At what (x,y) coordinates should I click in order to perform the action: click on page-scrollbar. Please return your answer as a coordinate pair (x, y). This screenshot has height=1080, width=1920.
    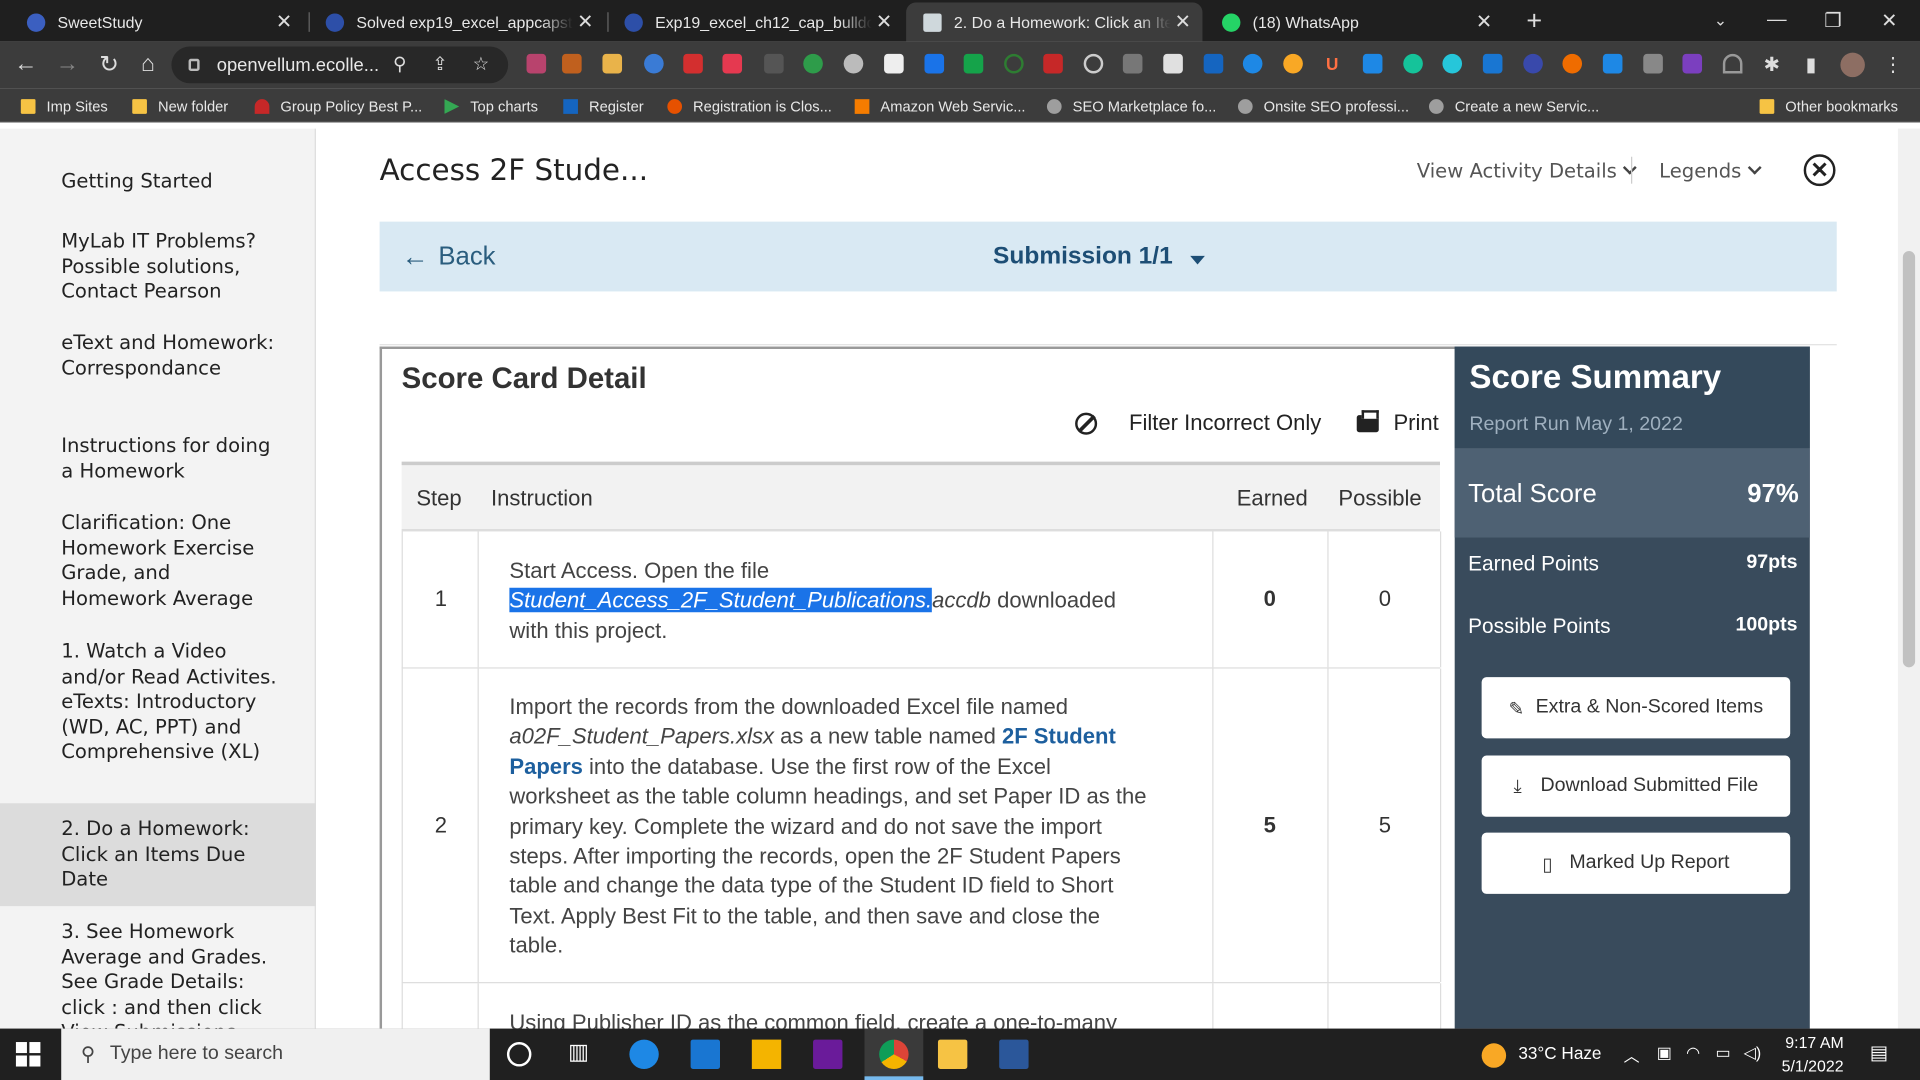
    Looking at the image, I should click on (1908, 578).